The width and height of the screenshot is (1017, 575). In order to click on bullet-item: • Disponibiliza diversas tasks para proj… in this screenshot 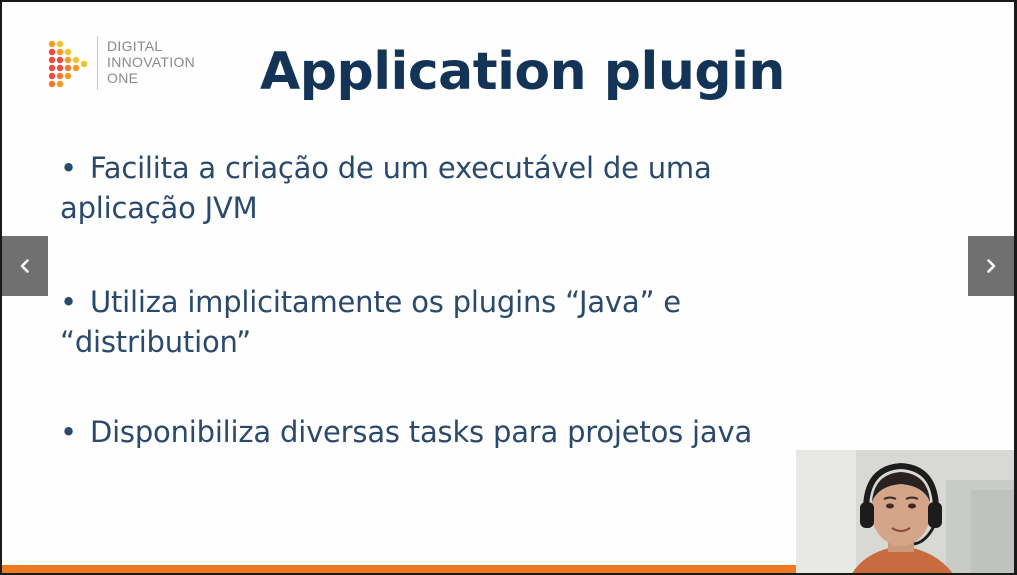, I will do `click(455, 432)`.